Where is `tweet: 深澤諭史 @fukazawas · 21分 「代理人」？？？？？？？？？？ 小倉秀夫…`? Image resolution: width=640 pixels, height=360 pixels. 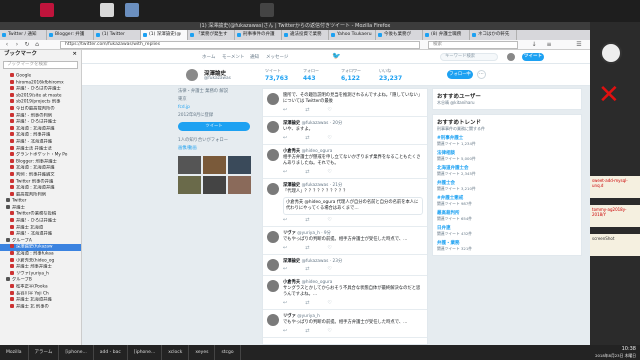 tweet: 深澤諭史 @fukazawas · 21分 「代理人」？？？？？？？？？？ 小倉秀夫… is located at coordinates (345, 203).